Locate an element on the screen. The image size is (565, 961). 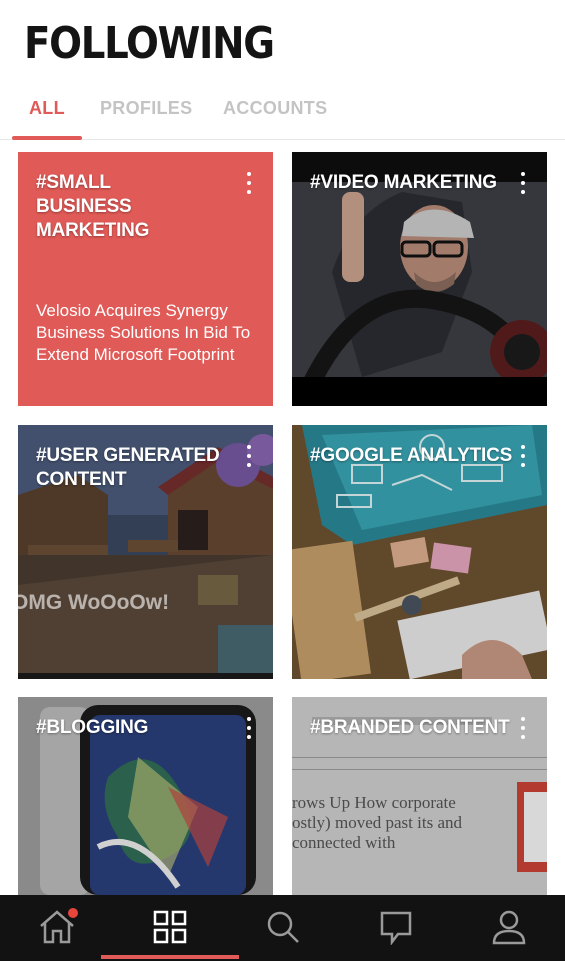
page-title: FOLLOWING is located at coordinates (149, 43).